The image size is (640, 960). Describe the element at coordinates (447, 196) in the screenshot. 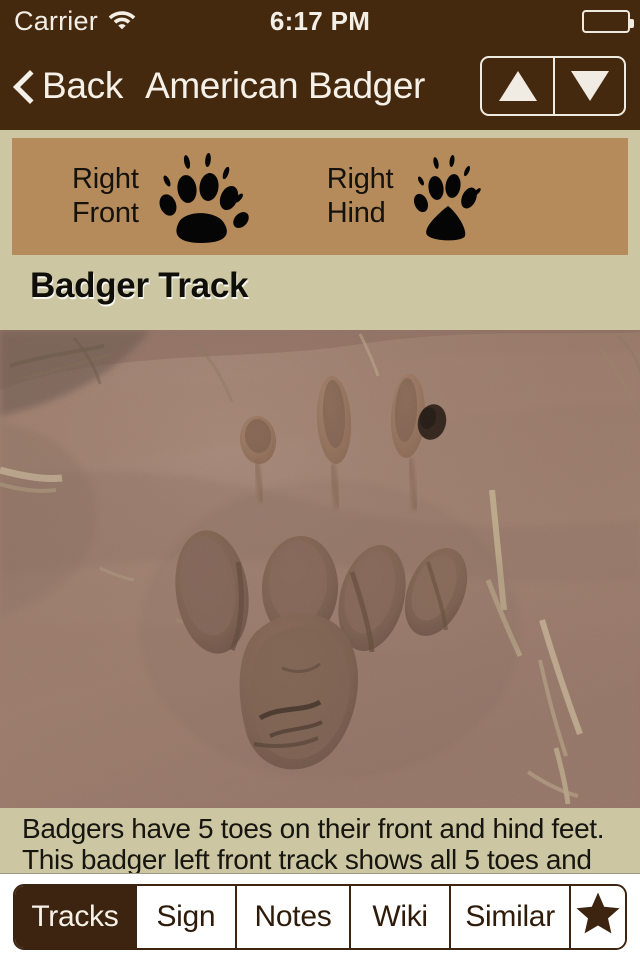

I see `paw-print-hind-icon` at that location.